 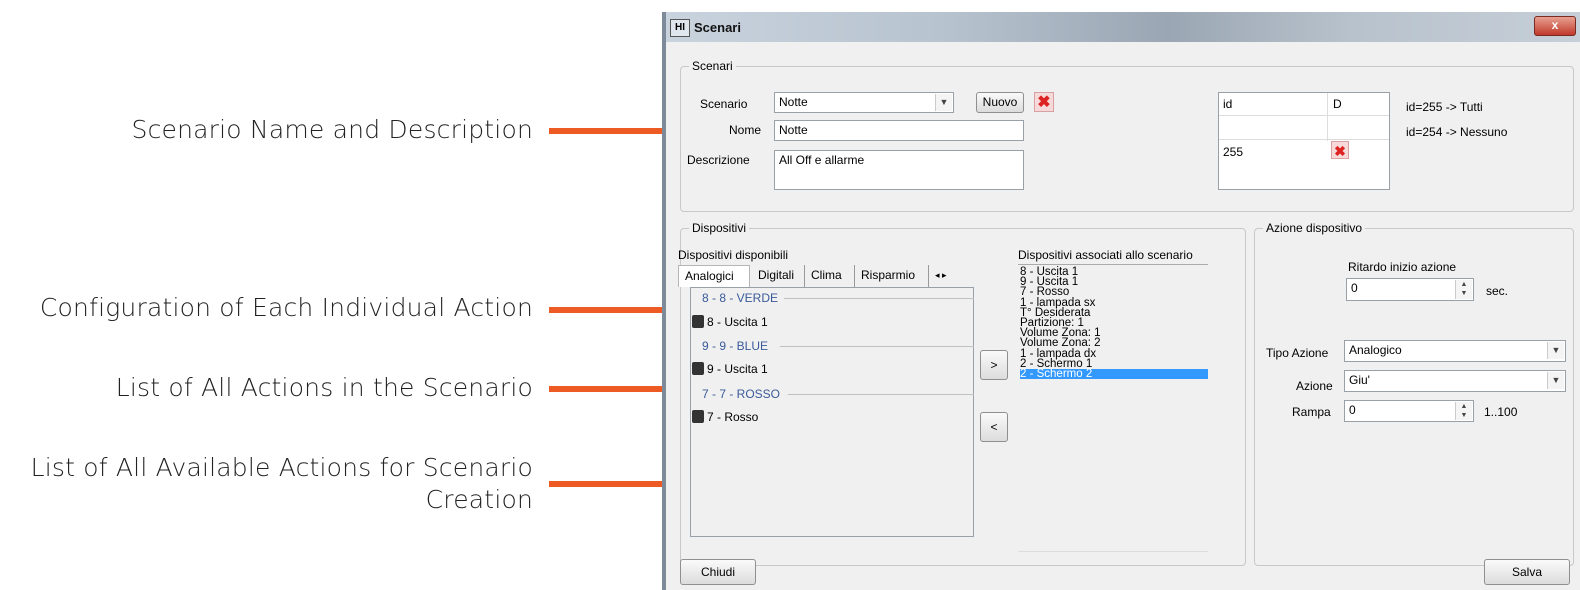 What do you see at coordinates (838, 346) in the screenshot?
I see `device-group-header: 9 - 9 - BLUE` at bounding box center [838, 346].